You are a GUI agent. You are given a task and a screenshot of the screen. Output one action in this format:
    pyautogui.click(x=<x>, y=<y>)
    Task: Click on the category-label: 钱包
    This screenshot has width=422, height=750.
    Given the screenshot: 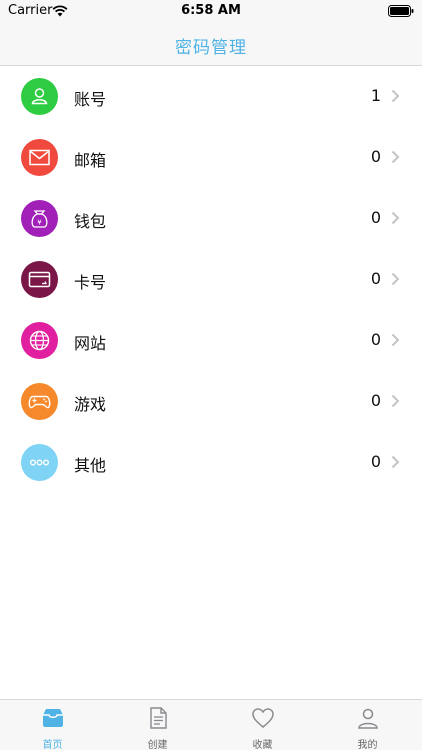 What is the action you would take?
    pyautogui.click(x=90, y=221)
    